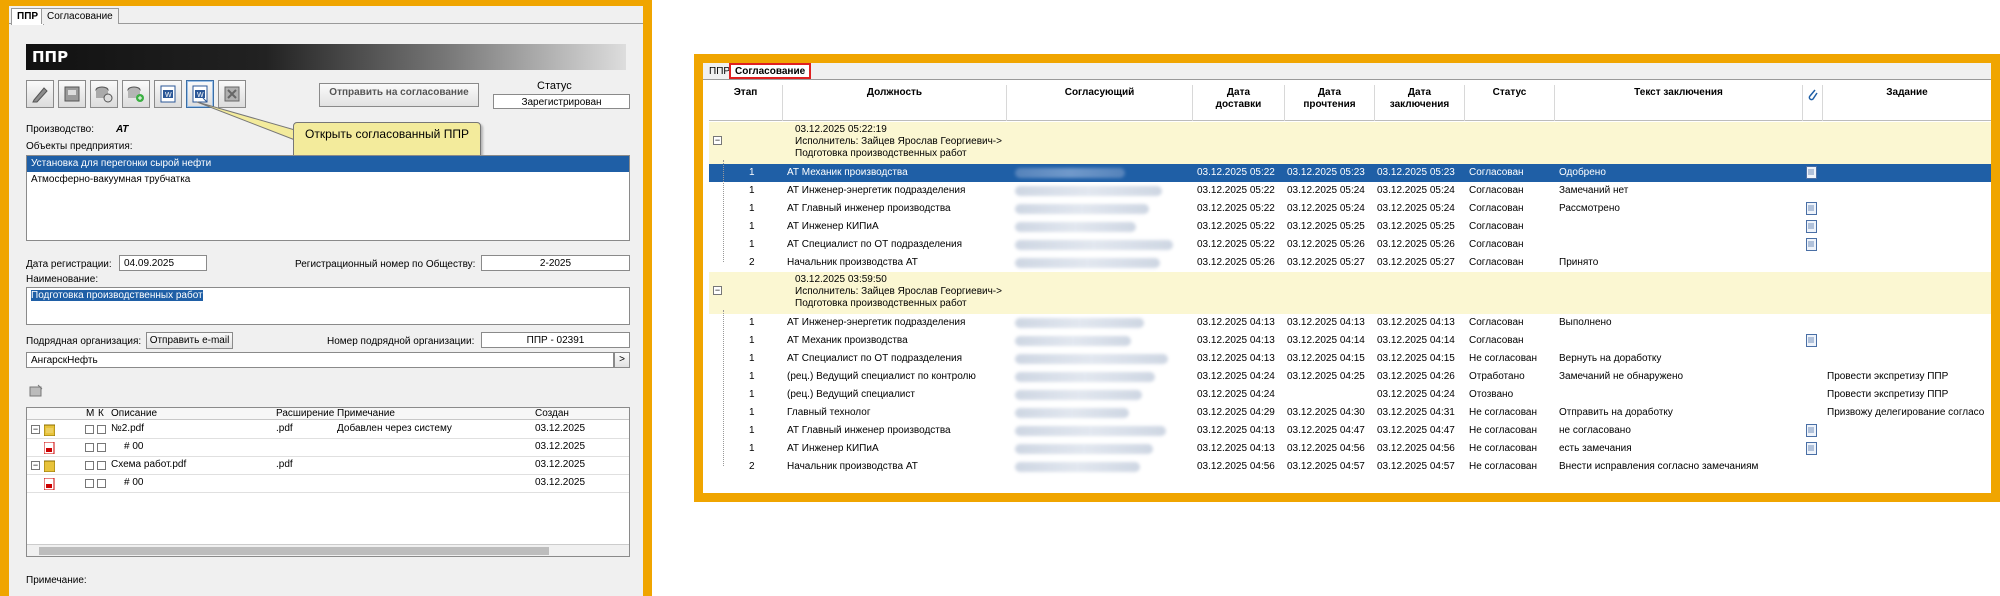 The height and width of the screenshot is (596, 2000). Describe the element at coordinates (1907, 92) in the screenshot. I see `column-header: Задание` at that location.